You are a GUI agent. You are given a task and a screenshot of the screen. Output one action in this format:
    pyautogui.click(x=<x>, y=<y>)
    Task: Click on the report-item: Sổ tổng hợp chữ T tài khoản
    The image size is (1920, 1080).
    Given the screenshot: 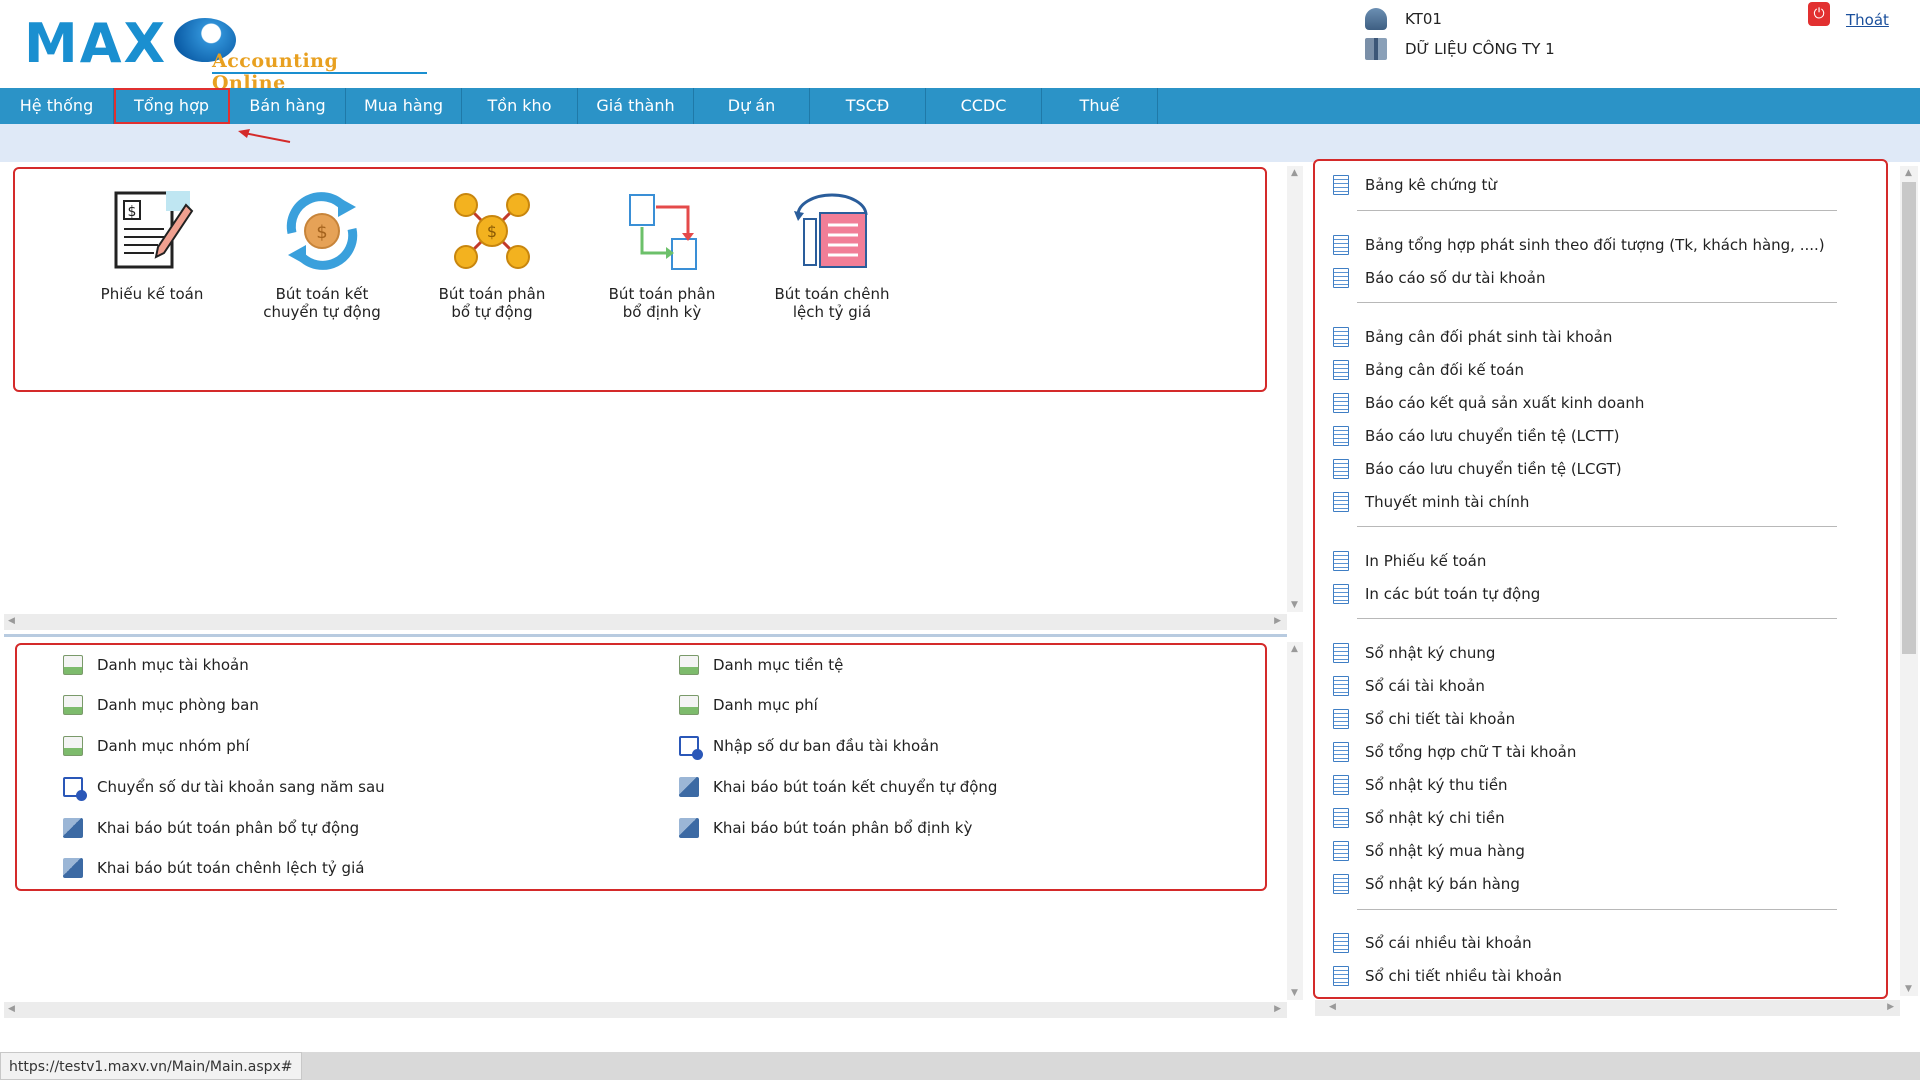 What is the action you would take?
    pyautogui.click(x=1454, y=752)
    